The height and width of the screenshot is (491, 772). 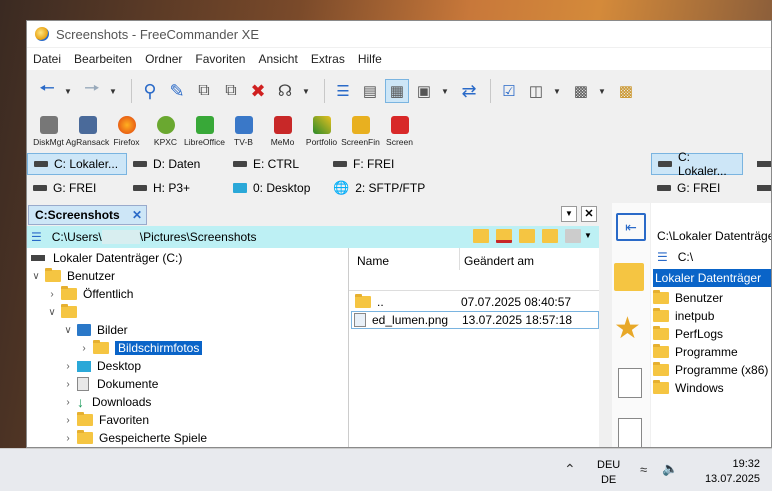 I want to click on right-tree-header: Lokaler Datenträger, so click(x=712, y=278).